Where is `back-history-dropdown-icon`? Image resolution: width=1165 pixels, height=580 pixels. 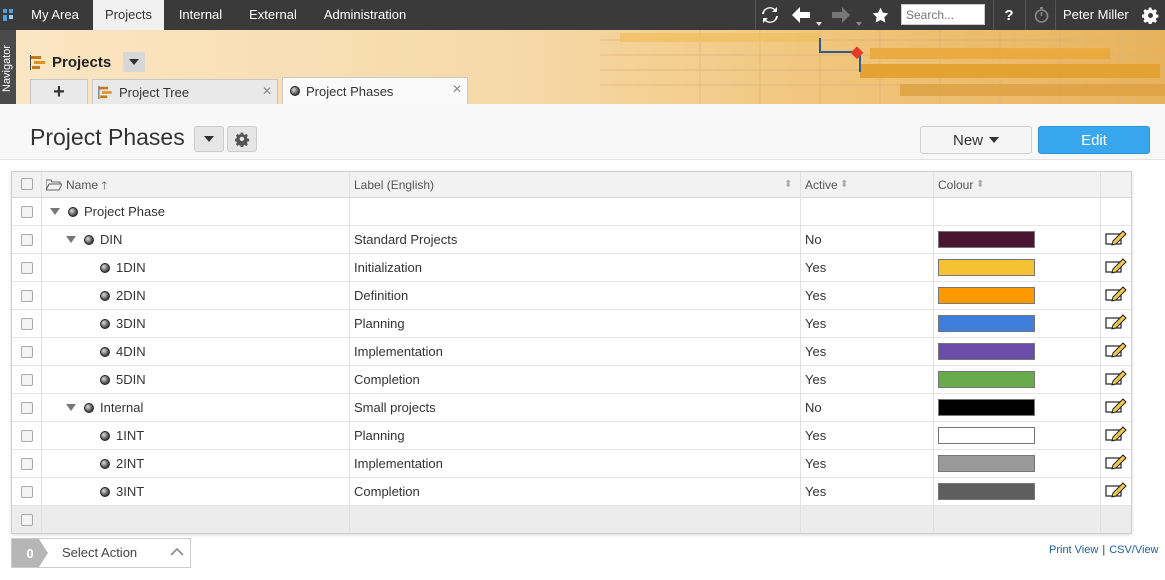
back-history-dropdown-icon is located at coordinates (819, 15).